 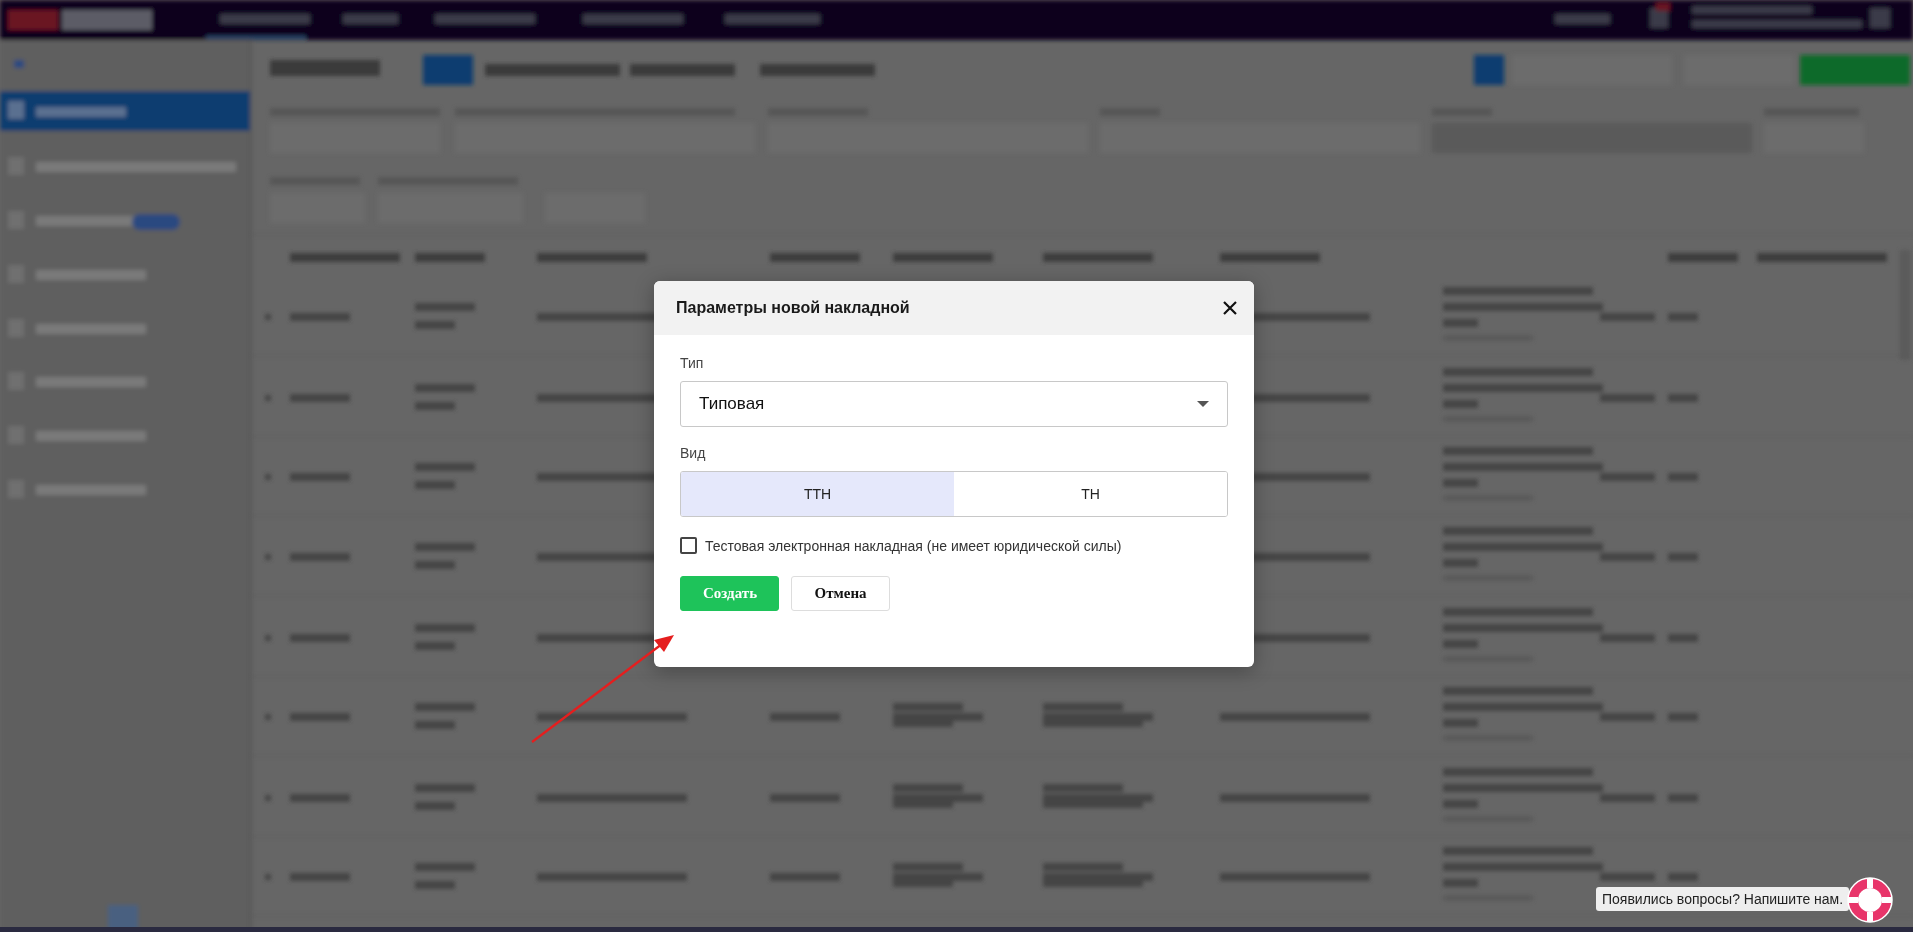 I want to click on type-select: Типовая, so click(x=954, y=404).